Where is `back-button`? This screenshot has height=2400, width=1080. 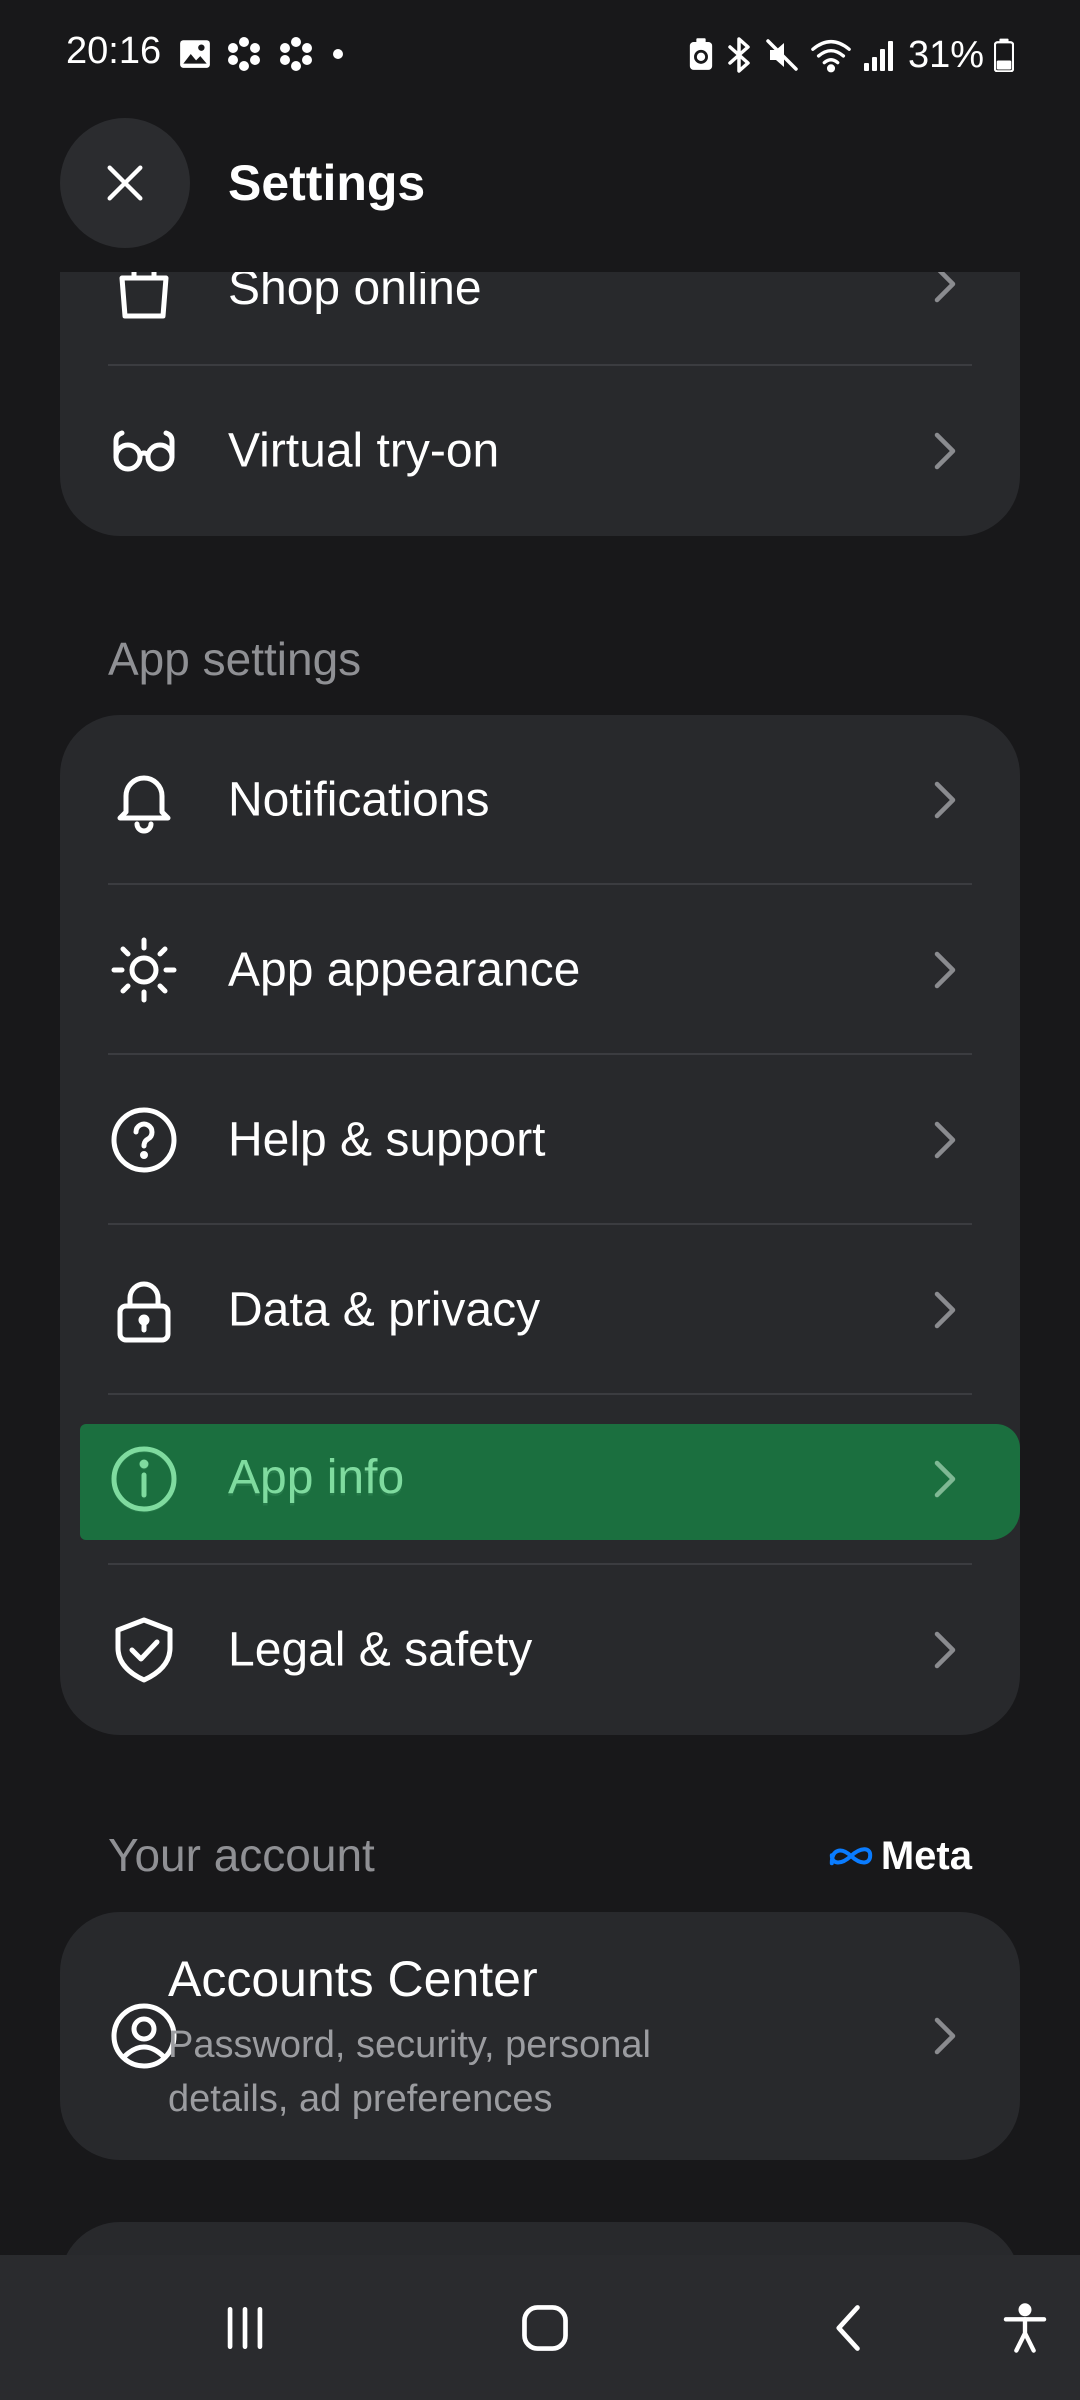 back-button is located at coordinates (850, 2327).